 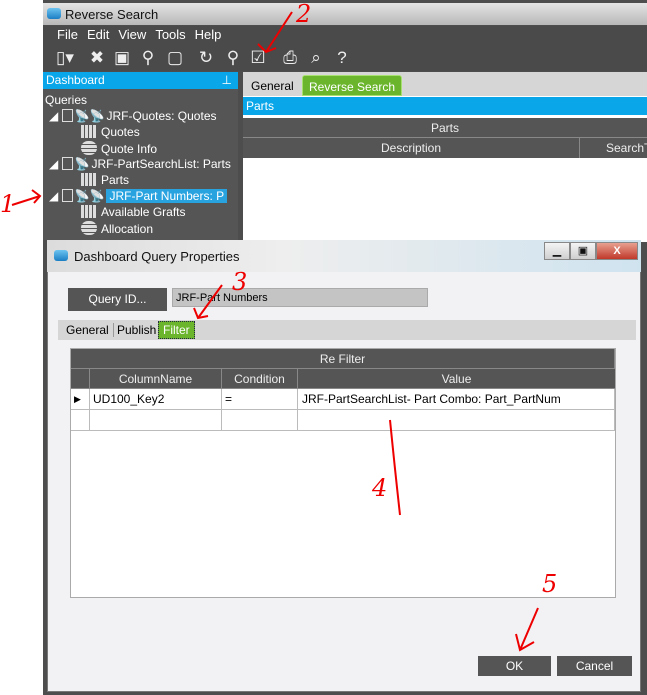 What do you see at coordinates (550, 584) in the screenshot?
I see `annotation-5: 5` at bounding box center [550, 584].